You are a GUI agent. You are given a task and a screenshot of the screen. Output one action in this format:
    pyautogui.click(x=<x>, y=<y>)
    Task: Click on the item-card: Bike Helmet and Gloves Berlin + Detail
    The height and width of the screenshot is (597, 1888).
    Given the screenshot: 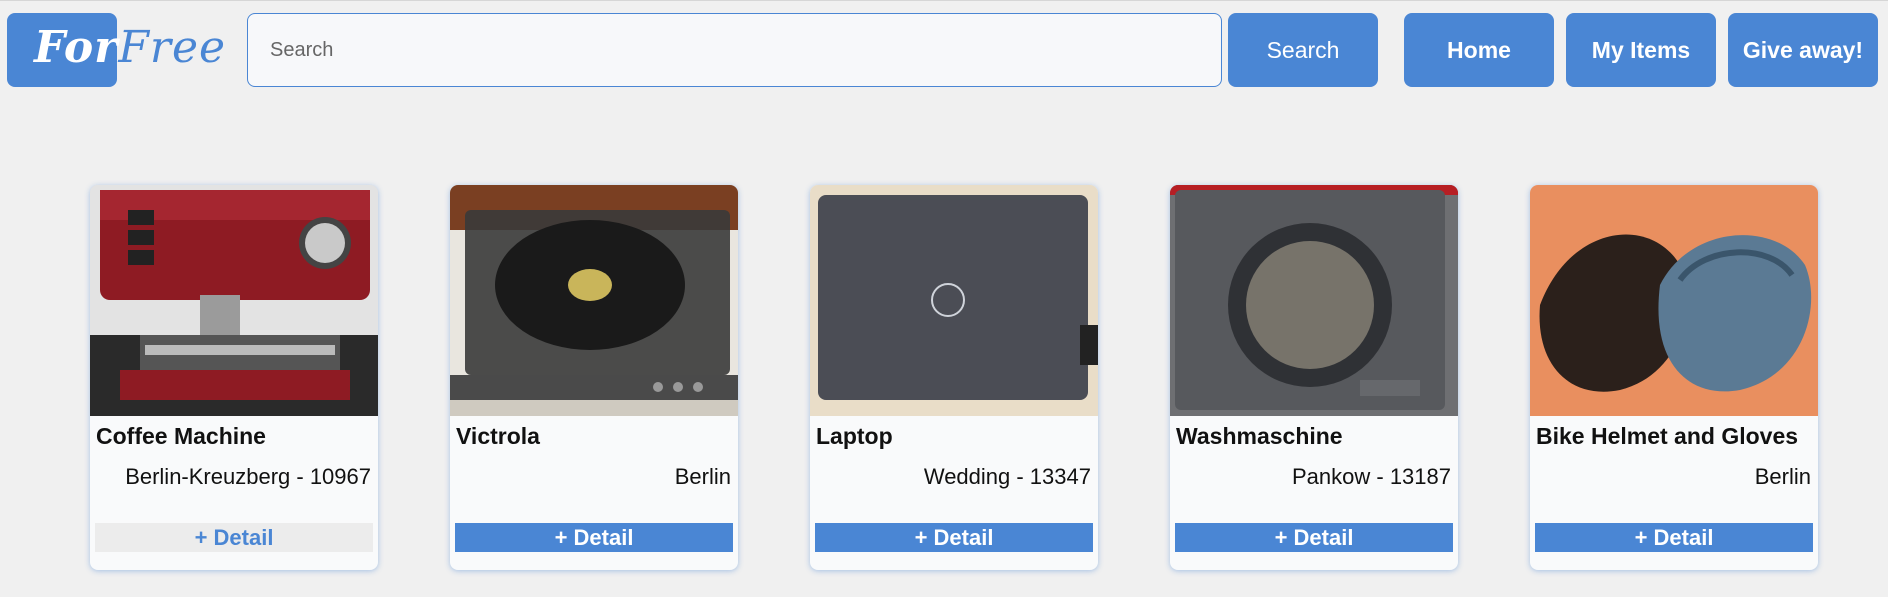 What is the action you would take?
    pyautogui.click(x=1674, y=377)
    